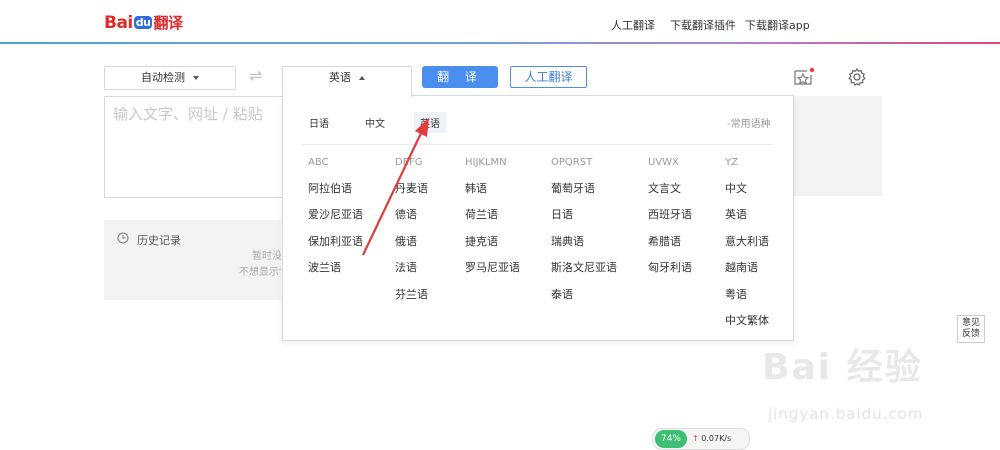  Describe the element at coordinates (500, 43) in the screenshot. I see `header-divider` at that location.